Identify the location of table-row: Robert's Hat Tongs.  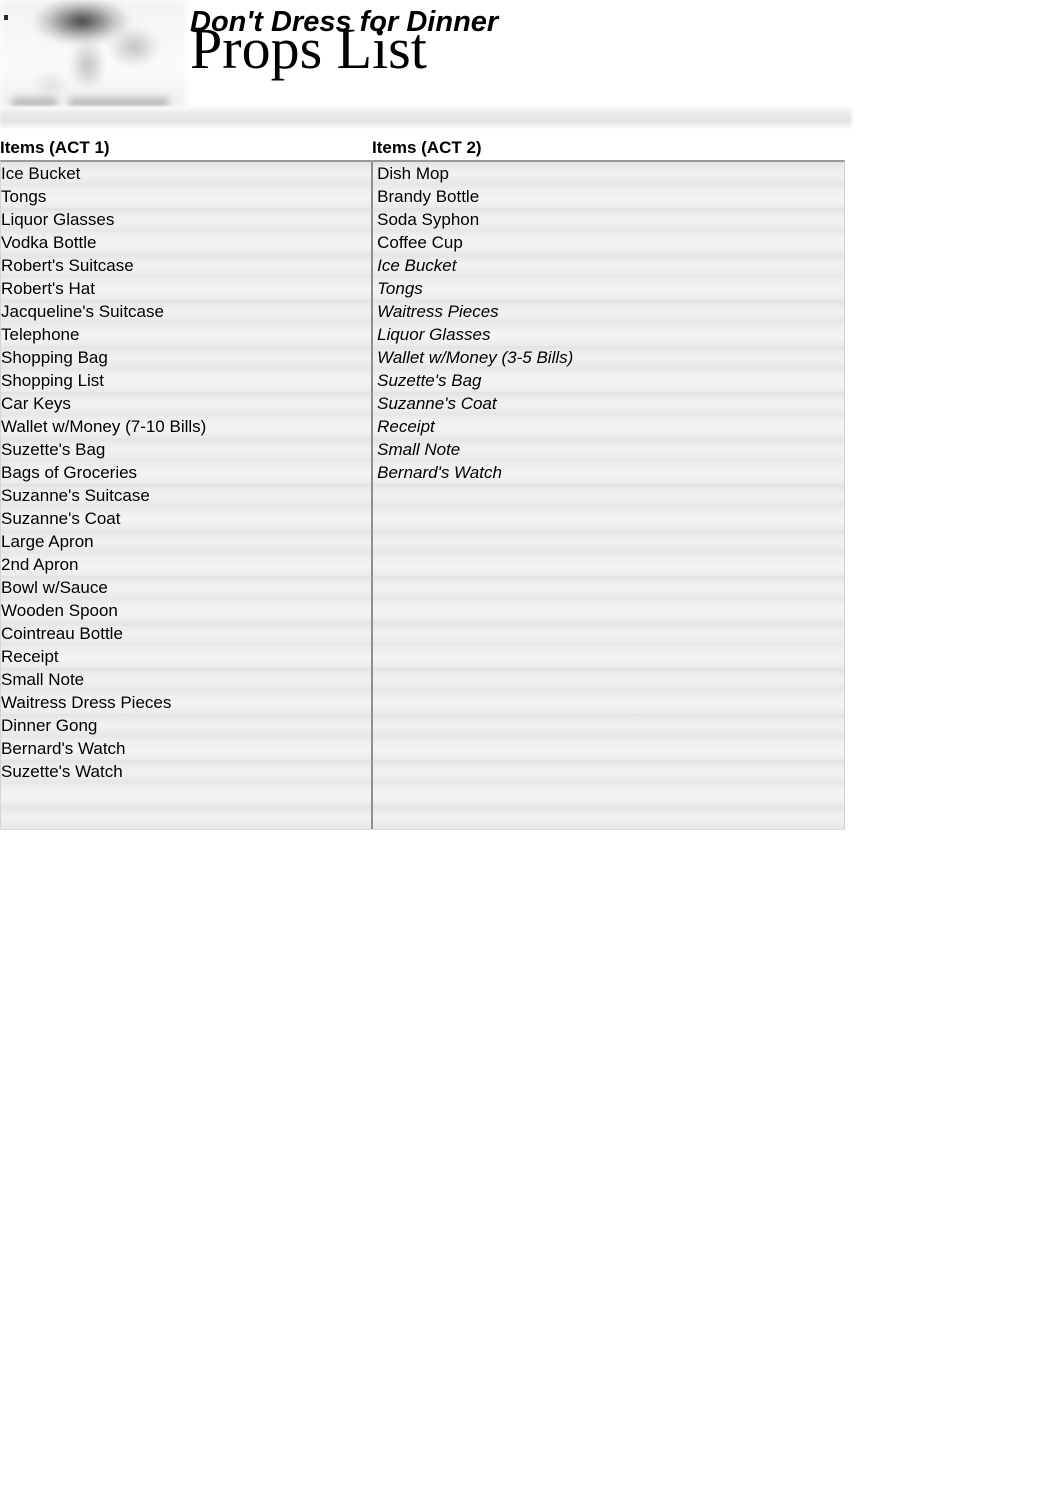
(422, 288).